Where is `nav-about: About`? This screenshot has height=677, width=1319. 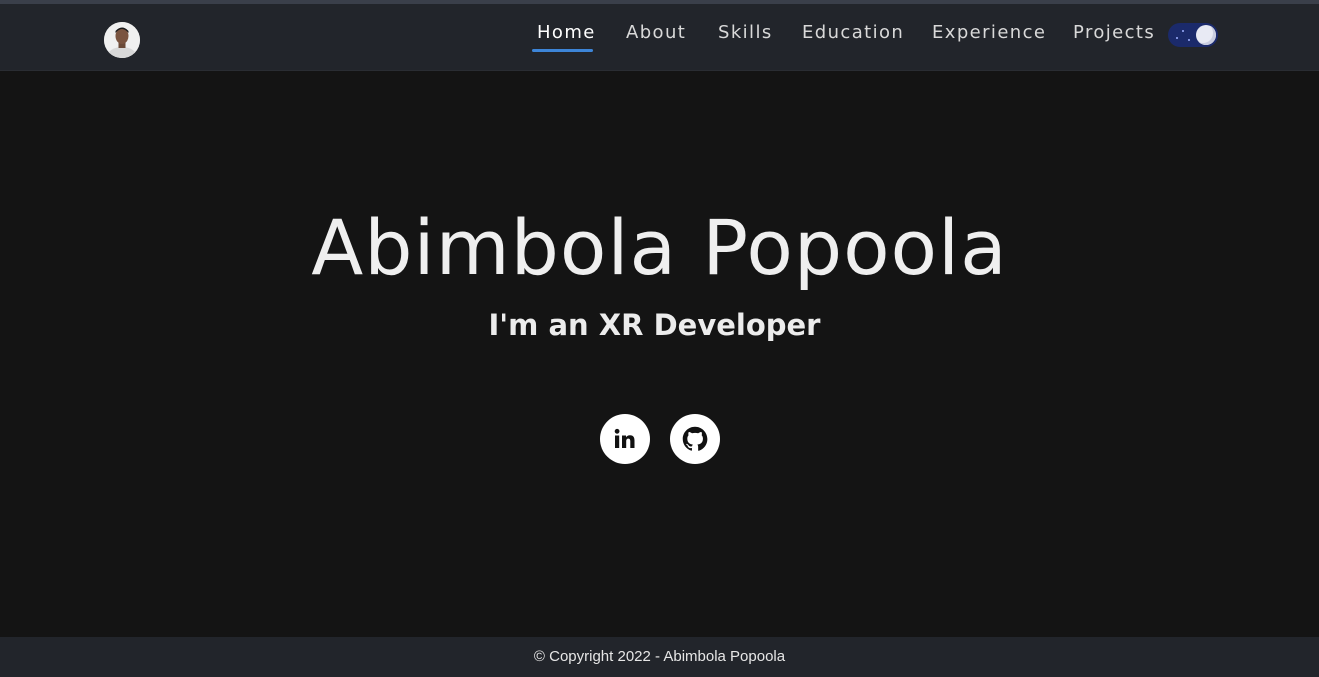
nav-about: About is located at coordinates (656, 32).